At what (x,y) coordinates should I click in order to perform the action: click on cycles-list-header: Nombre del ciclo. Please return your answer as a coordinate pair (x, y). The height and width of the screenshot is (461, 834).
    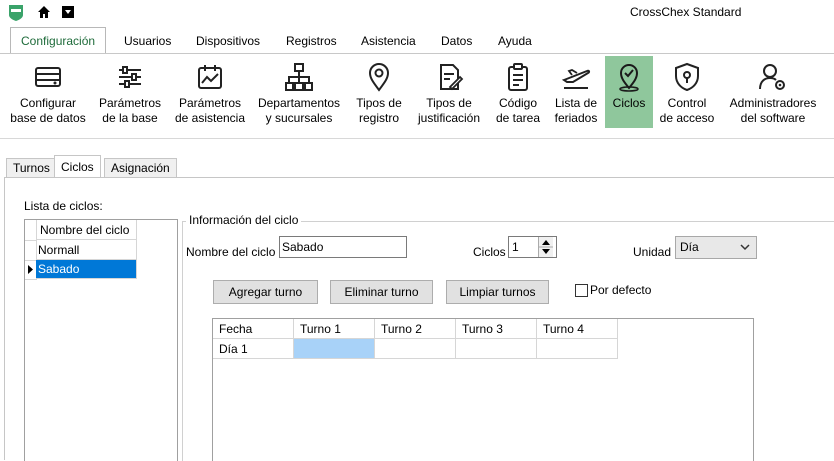
    Looking at the image, I should click on (86, 230).